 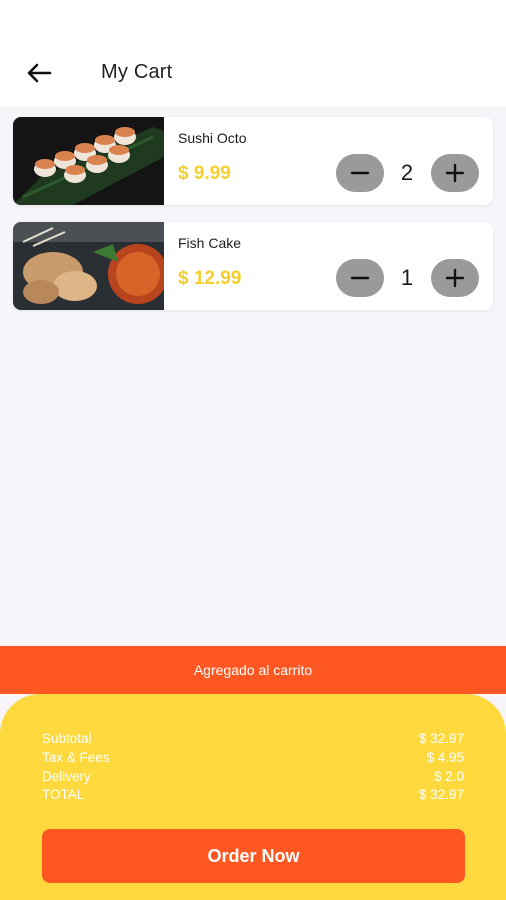 I want to click on app-header: My Cart, so click(x=253, y=53).